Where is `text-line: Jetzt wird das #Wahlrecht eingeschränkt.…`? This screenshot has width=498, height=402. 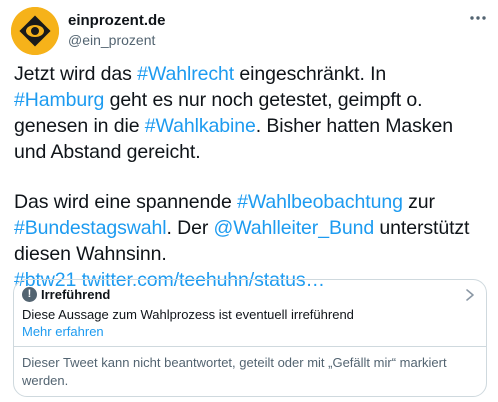
text-line: Jetzt wird das #Wahlrecht eingeschränkt.… is located at coordinates (250, 74).